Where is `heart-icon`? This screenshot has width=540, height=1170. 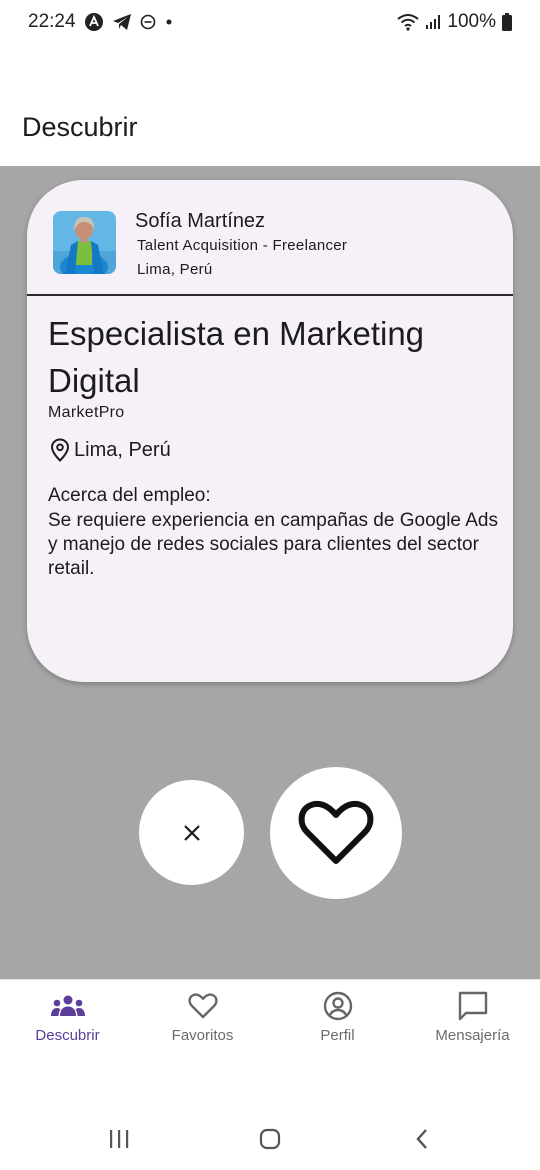 heart-icon is located at coordinates (336, 833).